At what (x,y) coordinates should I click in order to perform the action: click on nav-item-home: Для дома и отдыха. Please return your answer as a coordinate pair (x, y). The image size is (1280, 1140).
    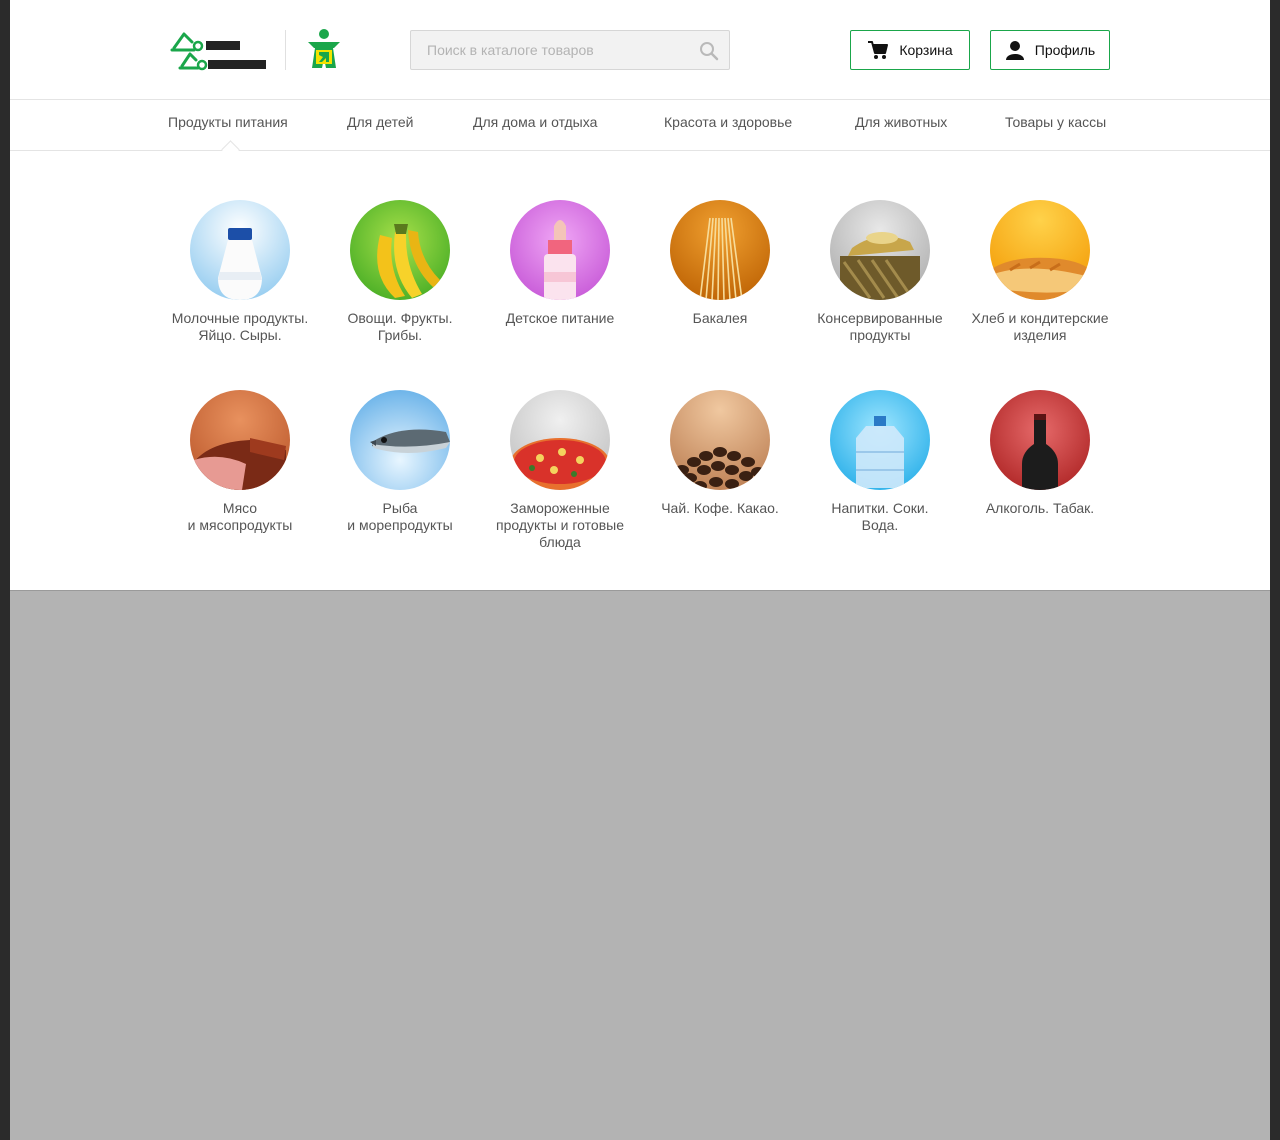
    Looking at the image, I should click on (535, 122).